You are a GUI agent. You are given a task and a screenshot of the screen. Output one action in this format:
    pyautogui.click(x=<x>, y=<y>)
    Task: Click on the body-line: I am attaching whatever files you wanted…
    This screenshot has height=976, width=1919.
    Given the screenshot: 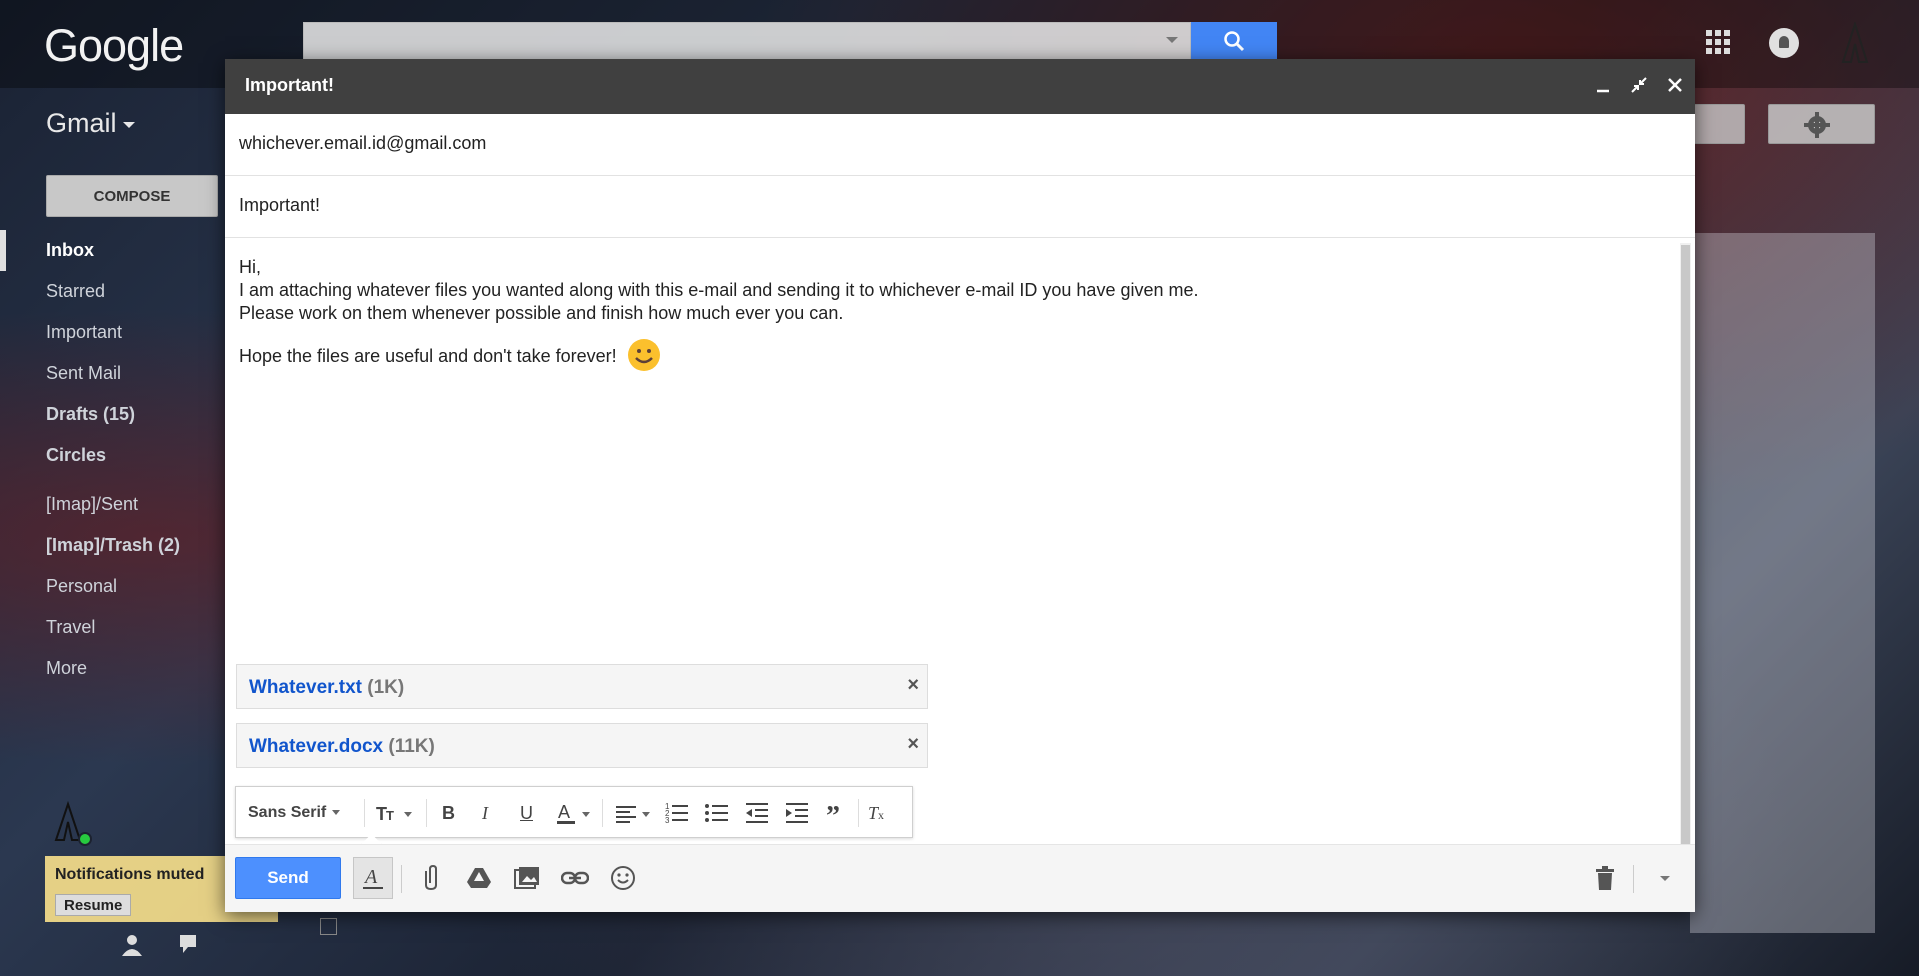 What is the action you would take?
    pyautogui.click(x=719, y=290)
    